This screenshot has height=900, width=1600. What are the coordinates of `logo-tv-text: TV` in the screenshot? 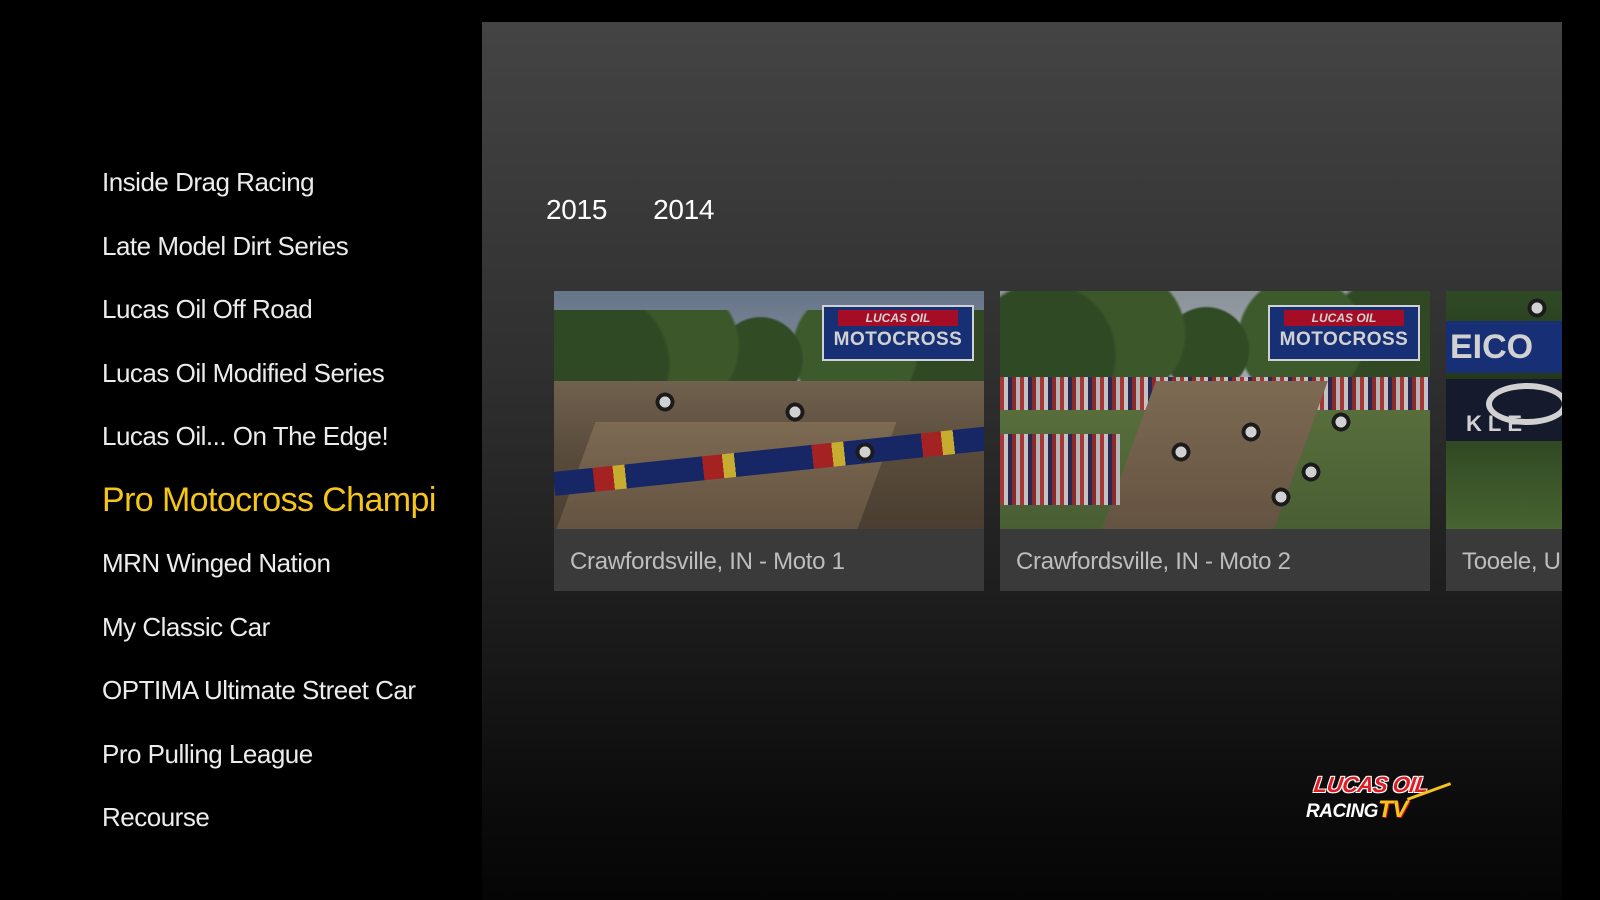 It's located at (1392, 809).